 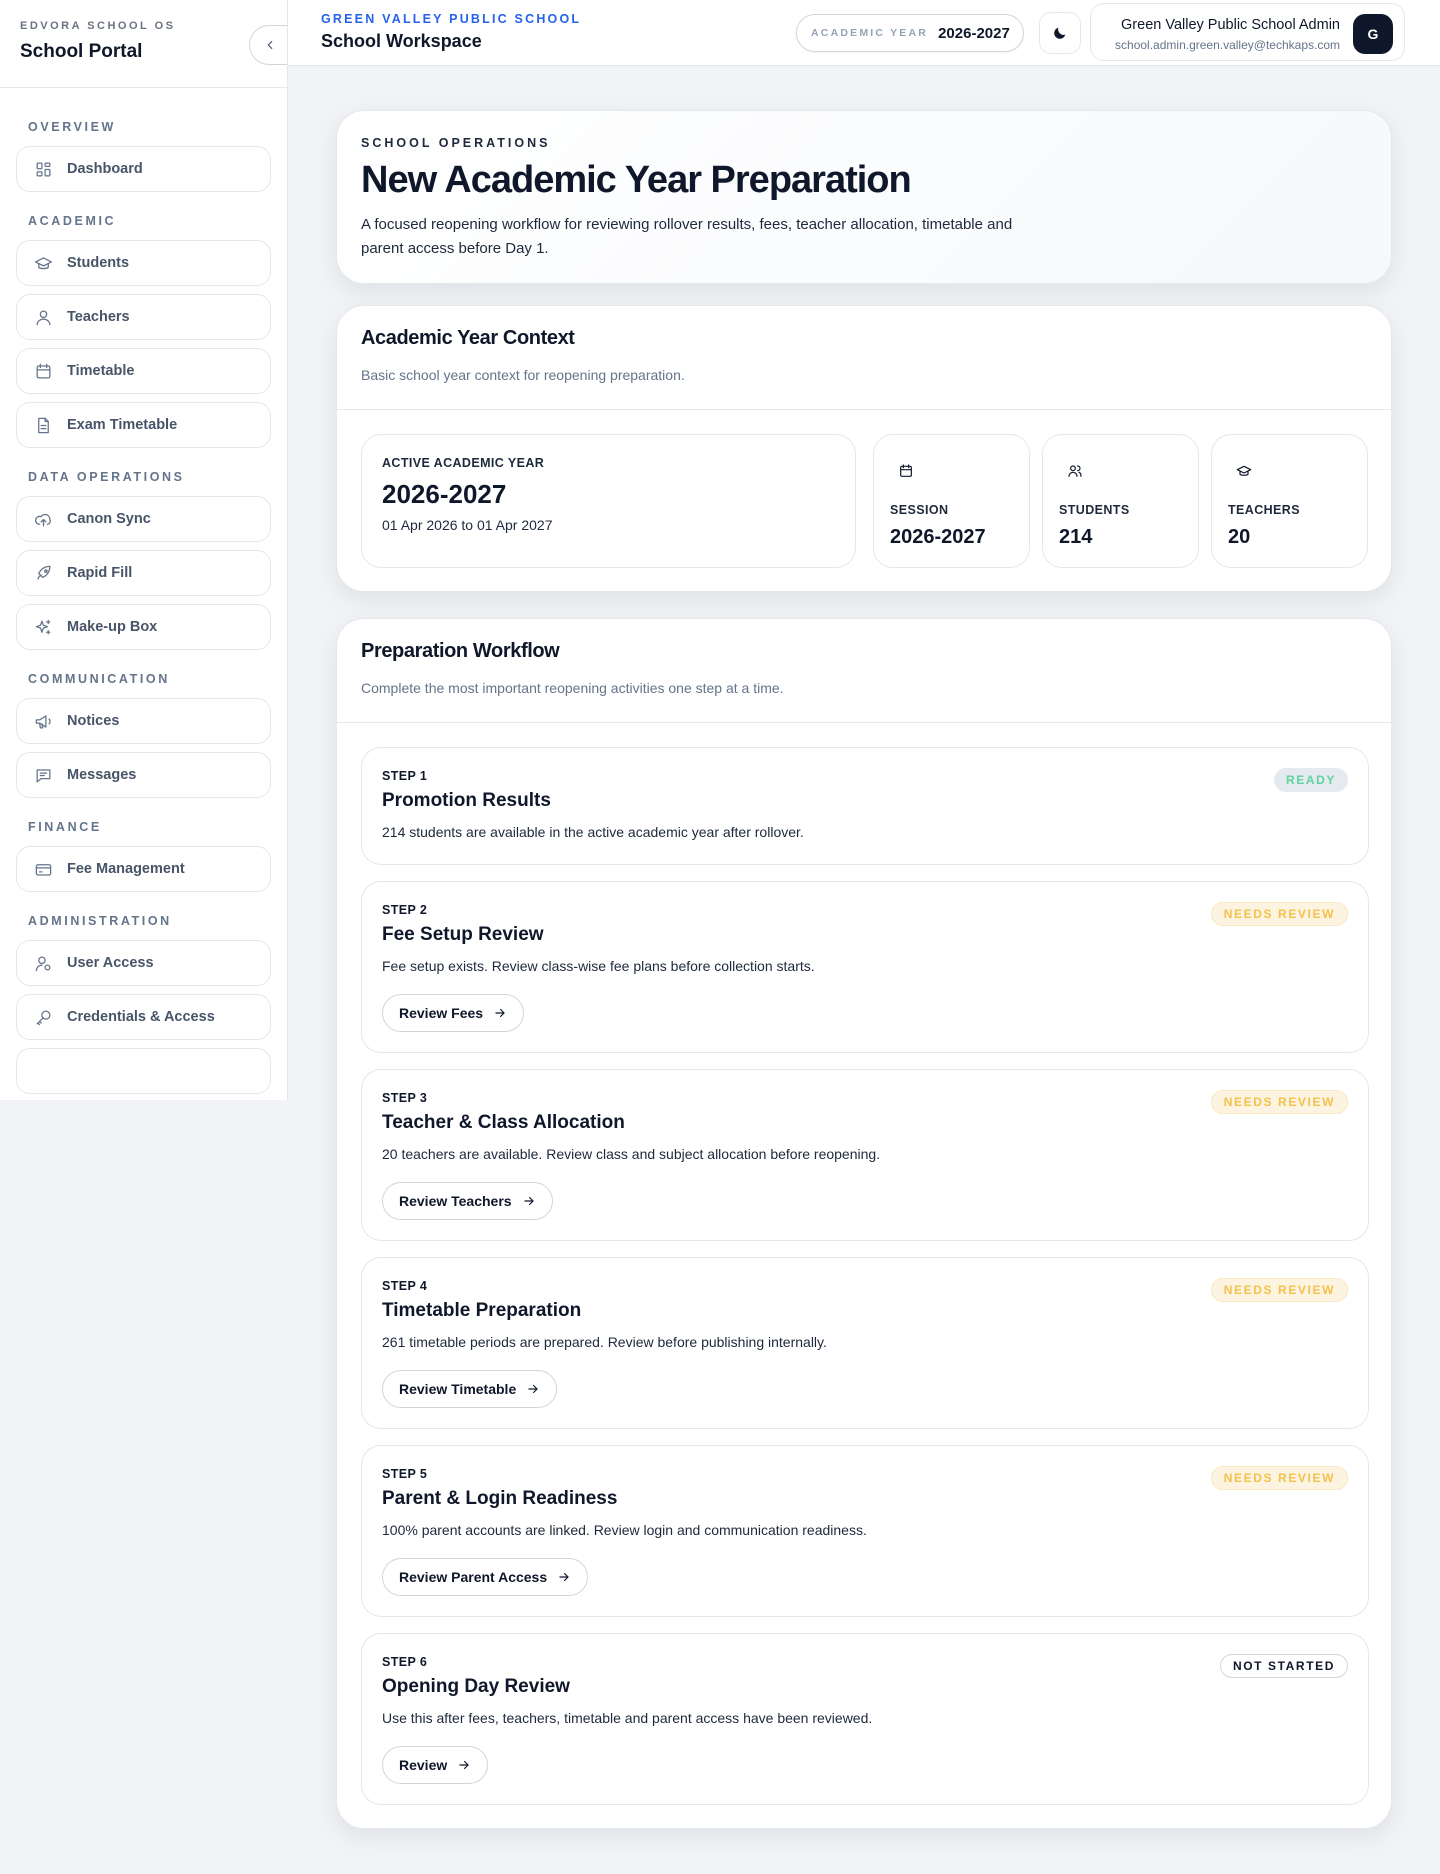 I want to click on sidebar-item-credentials-access: Credentials & Access, so click(x=143, y=1017).